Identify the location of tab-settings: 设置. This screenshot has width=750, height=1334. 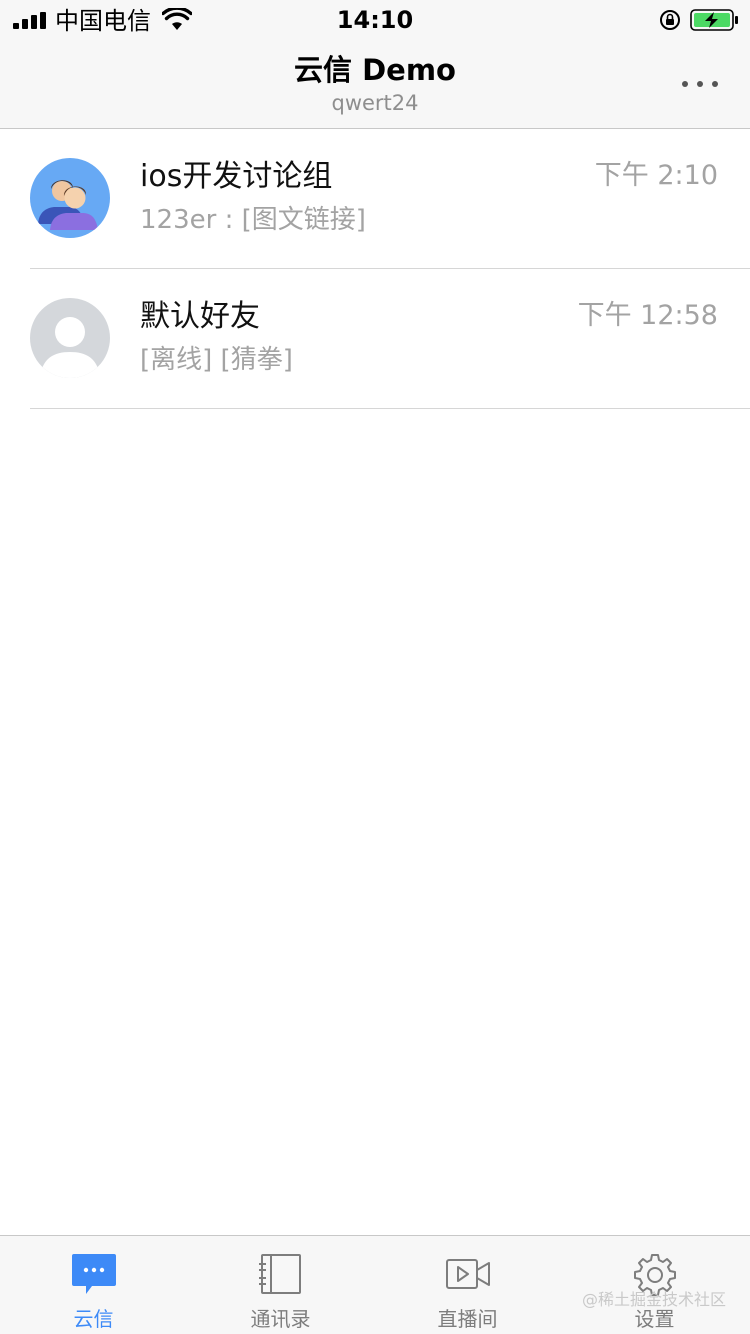
(654, 1285).